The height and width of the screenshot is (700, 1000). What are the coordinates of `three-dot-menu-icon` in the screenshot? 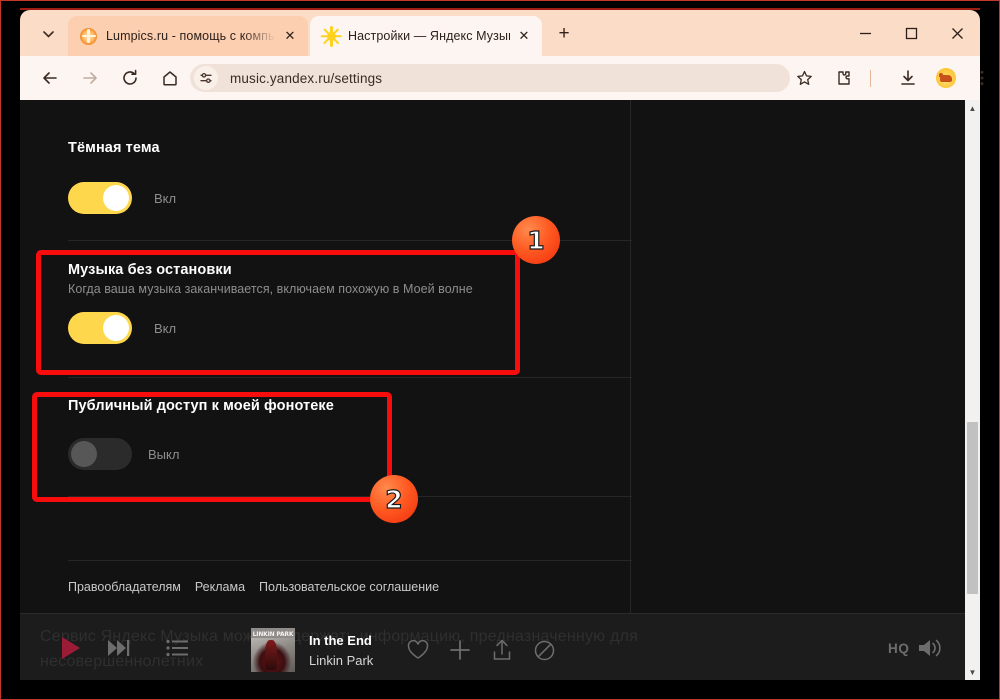 It's located at (982, 78).